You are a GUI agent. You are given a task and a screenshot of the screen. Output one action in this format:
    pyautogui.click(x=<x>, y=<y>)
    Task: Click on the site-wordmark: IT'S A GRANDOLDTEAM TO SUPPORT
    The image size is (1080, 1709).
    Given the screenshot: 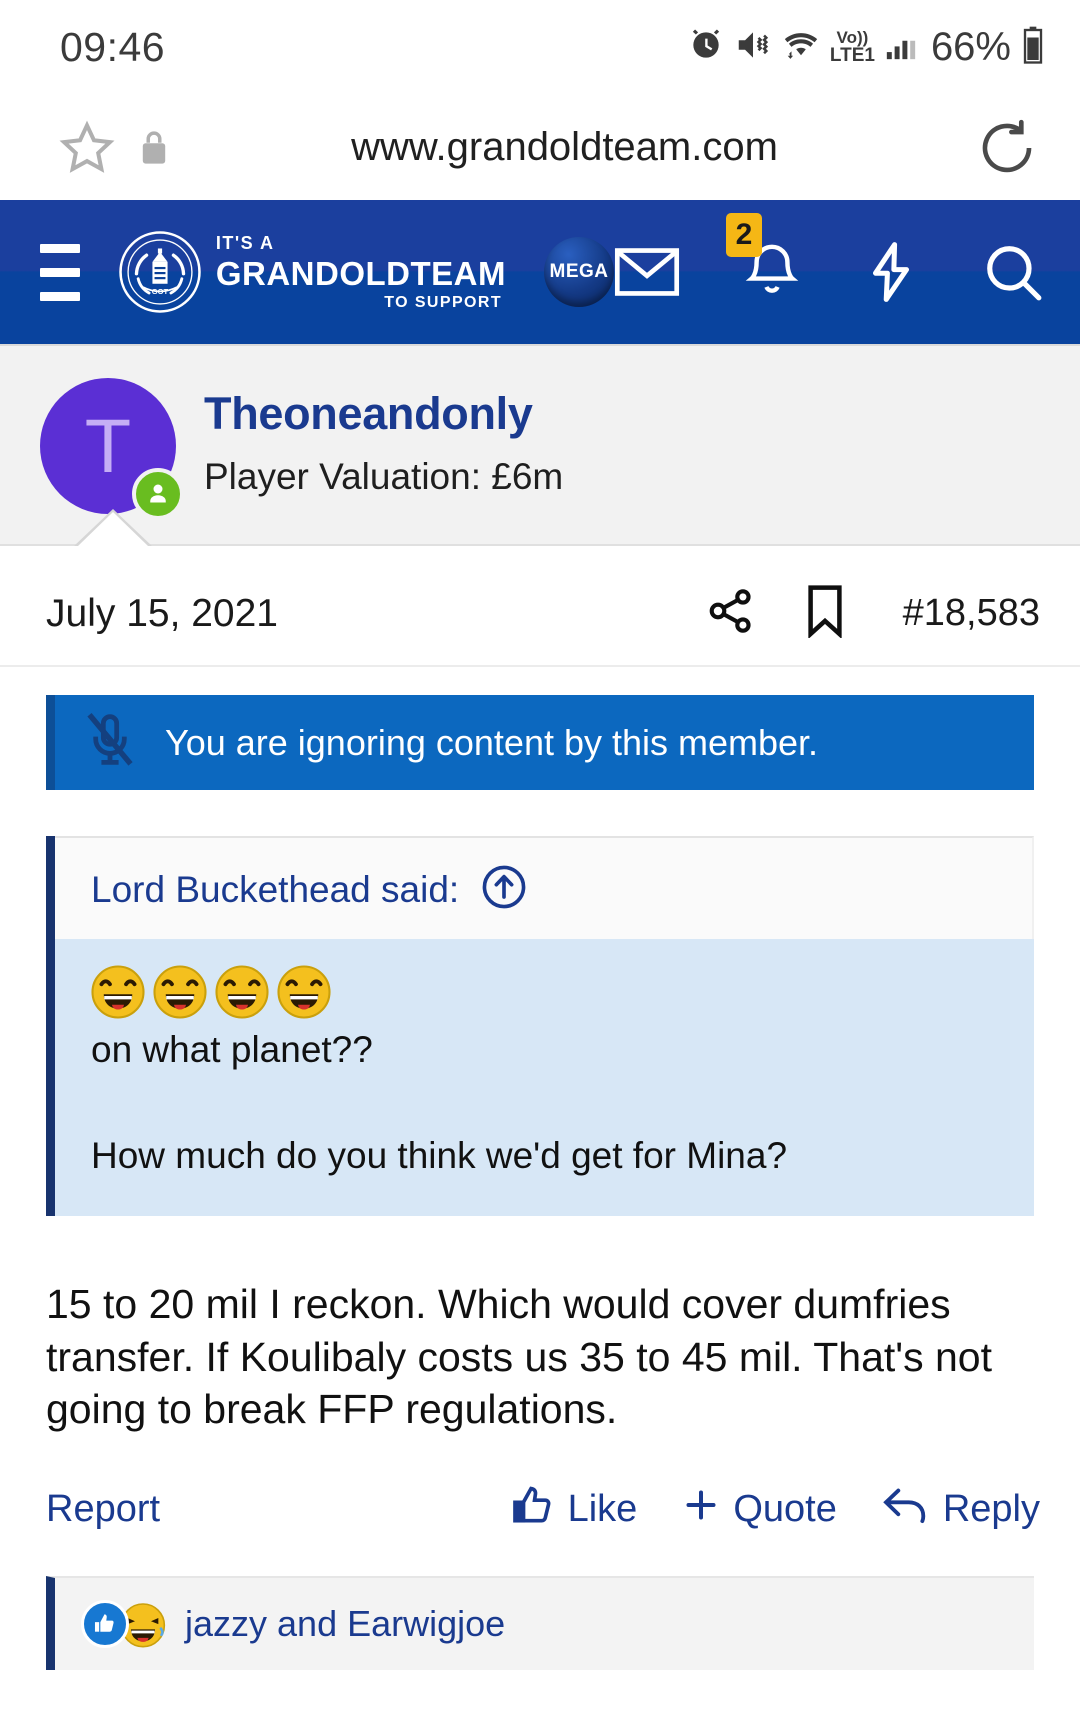 What is the action you would take?
    pyautogui.click(x=361, y=272)
    